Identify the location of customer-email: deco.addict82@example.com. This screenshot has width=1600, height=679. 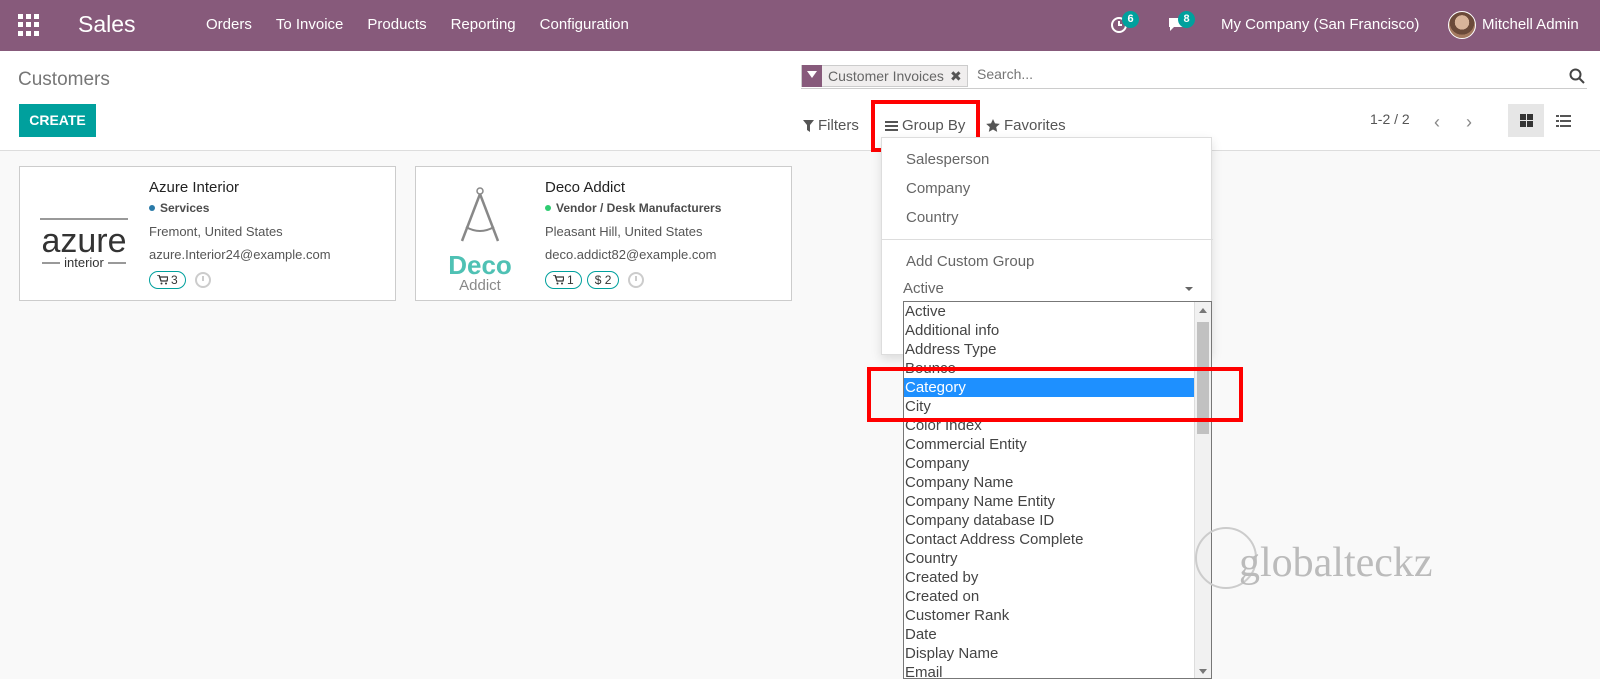
(631, 254).